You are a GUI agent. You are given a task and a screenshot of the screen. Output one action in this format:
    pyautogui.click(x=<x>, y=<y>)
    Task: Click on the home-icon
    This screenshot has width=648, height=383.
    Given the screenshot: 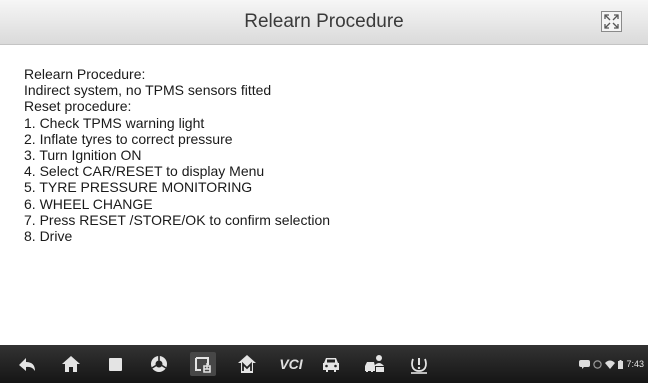 What is the action you would take?
    pyautogui.click(x=71, y=364)
    